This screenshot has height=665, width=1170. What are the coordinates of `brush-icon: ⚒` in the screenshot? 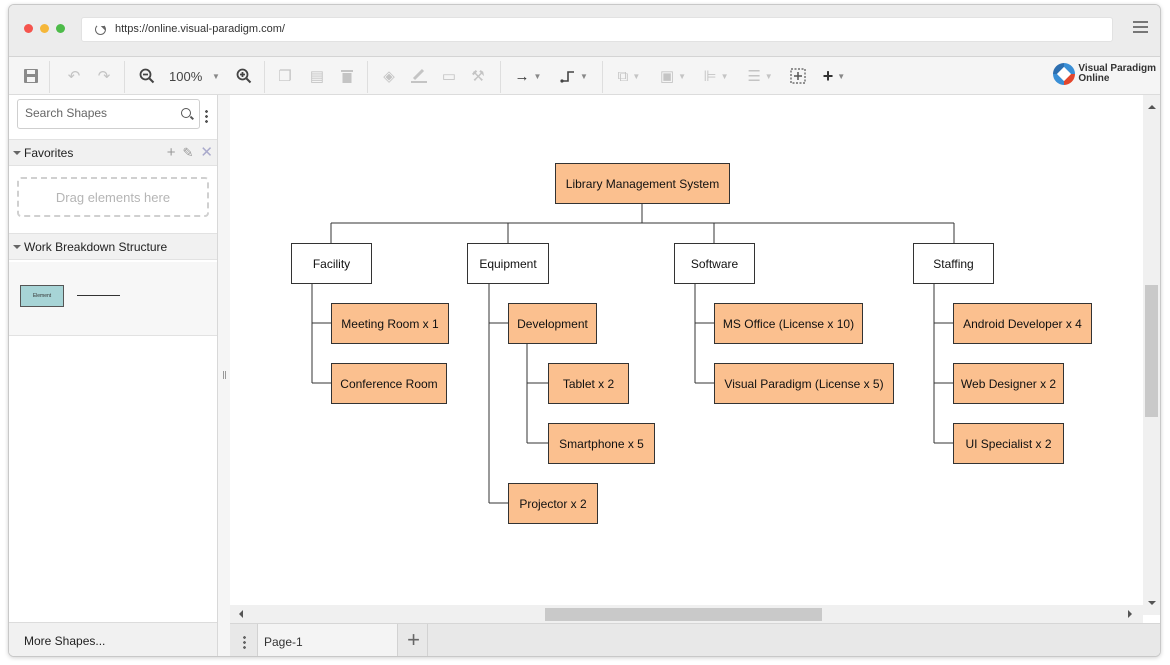 It's located at (478, 76).